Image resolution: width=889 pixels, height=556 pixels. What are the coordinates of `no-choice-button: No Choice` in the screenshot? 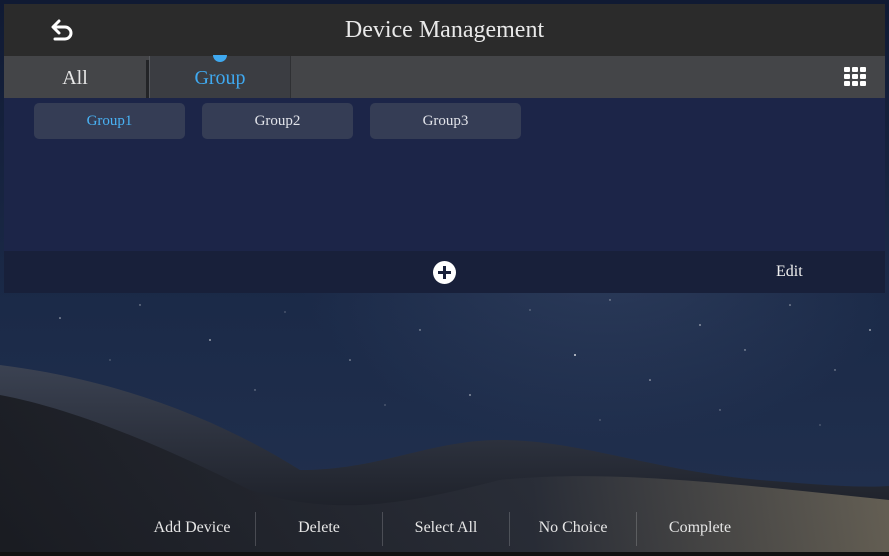 It's located at (573, 527).